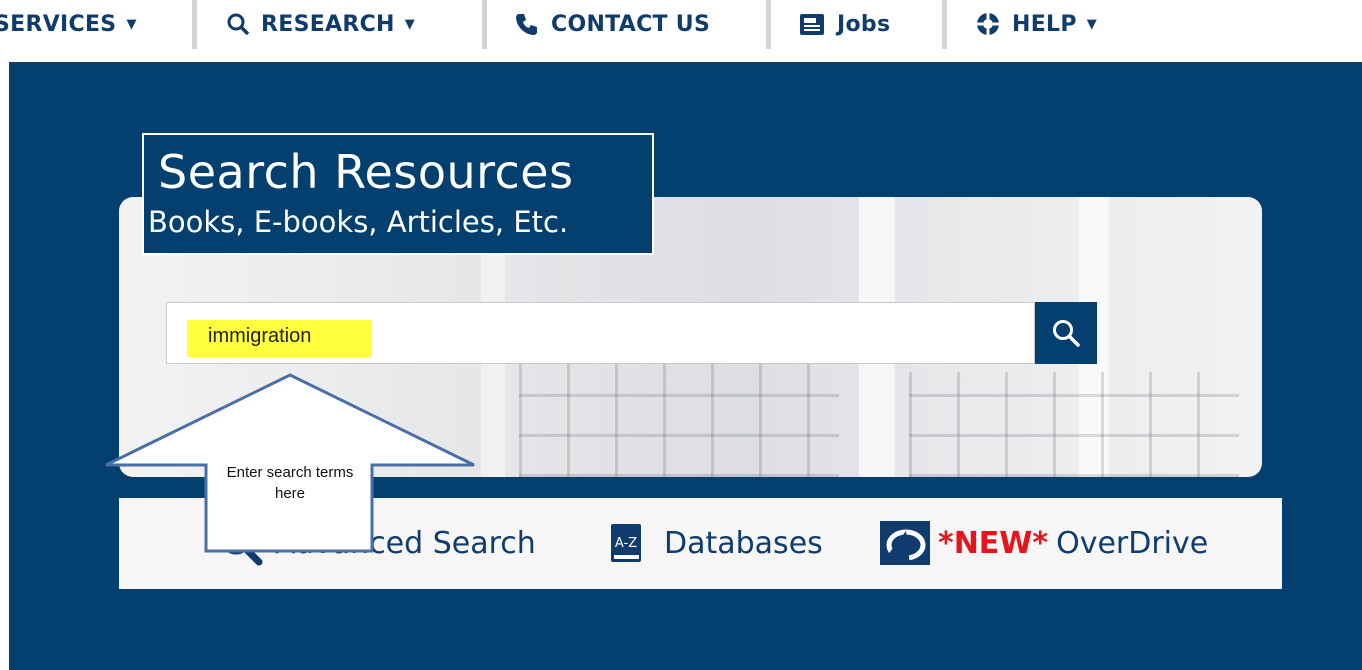 Image resolution: width=1362 pixels, height=670 pixels. What do you see at coordinates (988, 24) in the screenshot?
I see `lifebuoy-icon` at bounding box center [988, 24].